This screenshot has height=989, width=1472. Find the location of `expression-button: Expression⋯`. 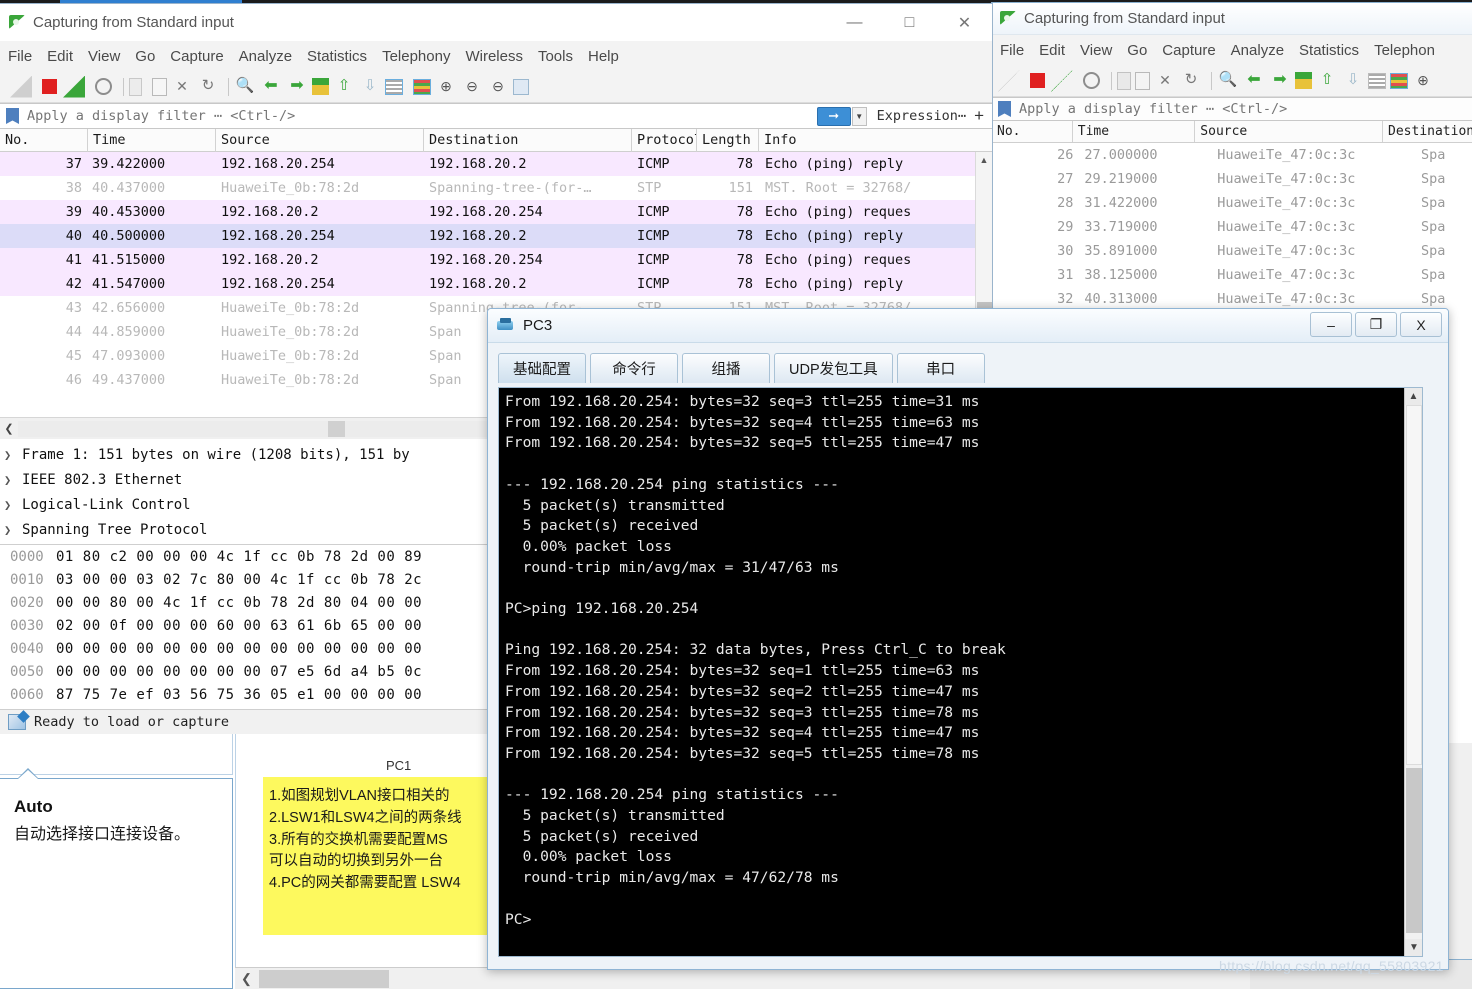

expression-button: Expression⋯ is located at coordinates (921, 116).